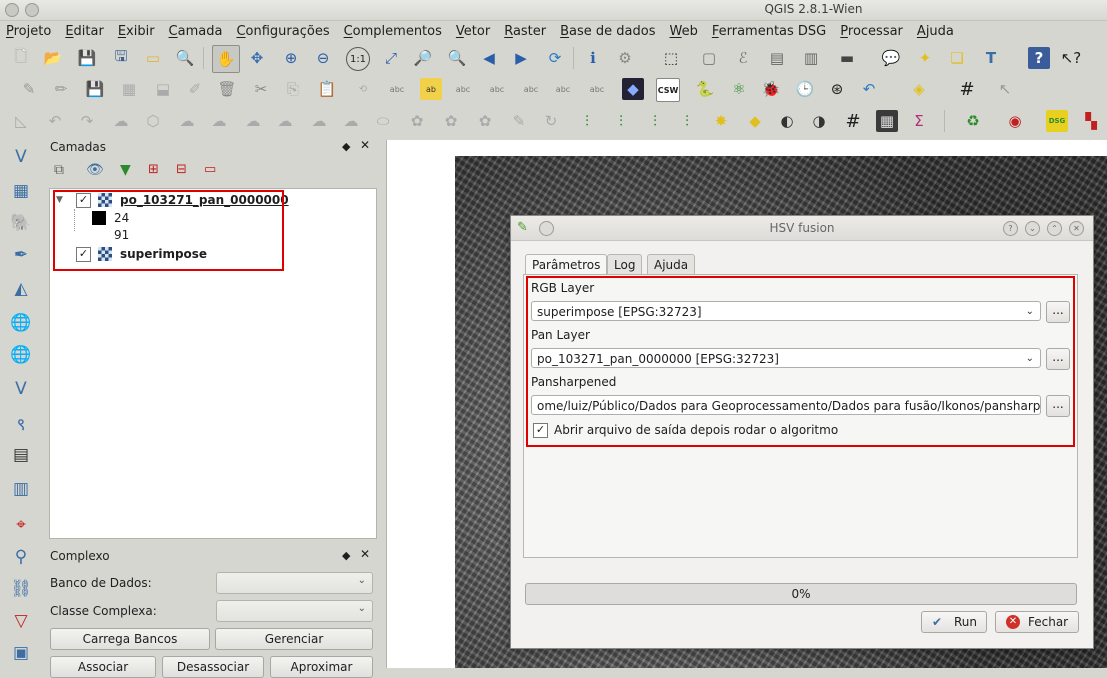 The height and width of the screenshot is (678, 1107). Describe the element at coordinates (957, 58) in the screenshot. I see `show-bookmarks-icon: ❏` at that location.